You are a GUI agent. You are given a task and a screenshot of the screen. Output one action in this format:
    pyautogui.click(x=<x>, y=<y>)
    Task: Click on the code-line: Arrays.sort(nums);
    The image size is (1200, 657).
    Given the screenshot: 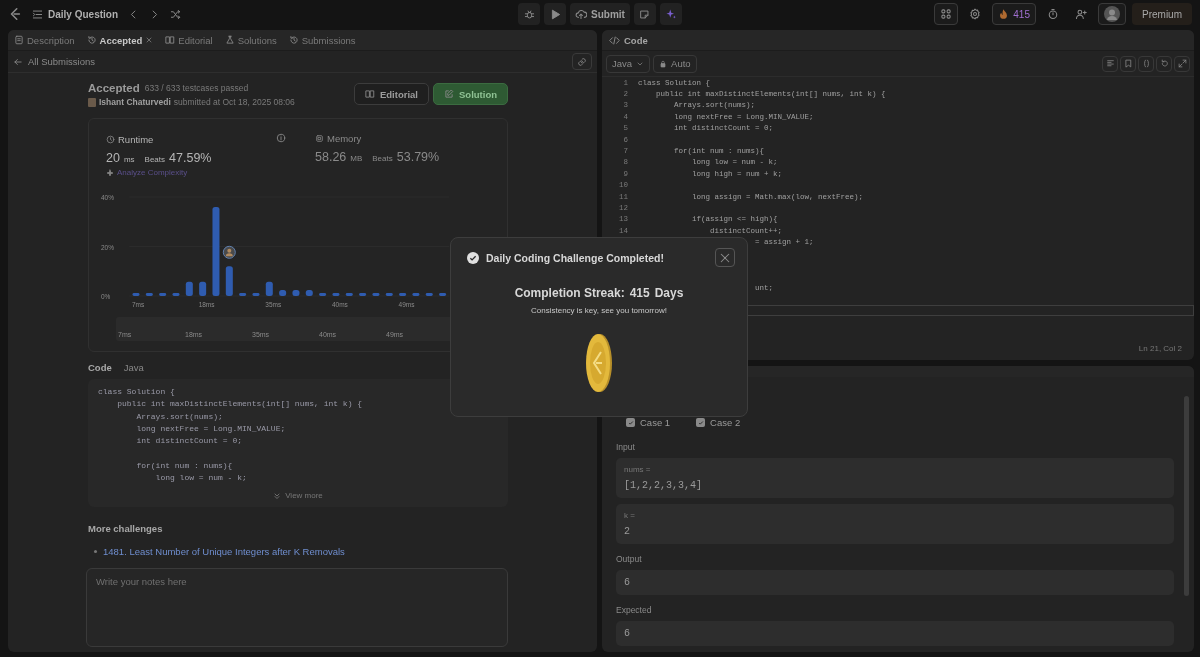 What is the action you would take?
    pyautogui.click(x=179, y=416)
    